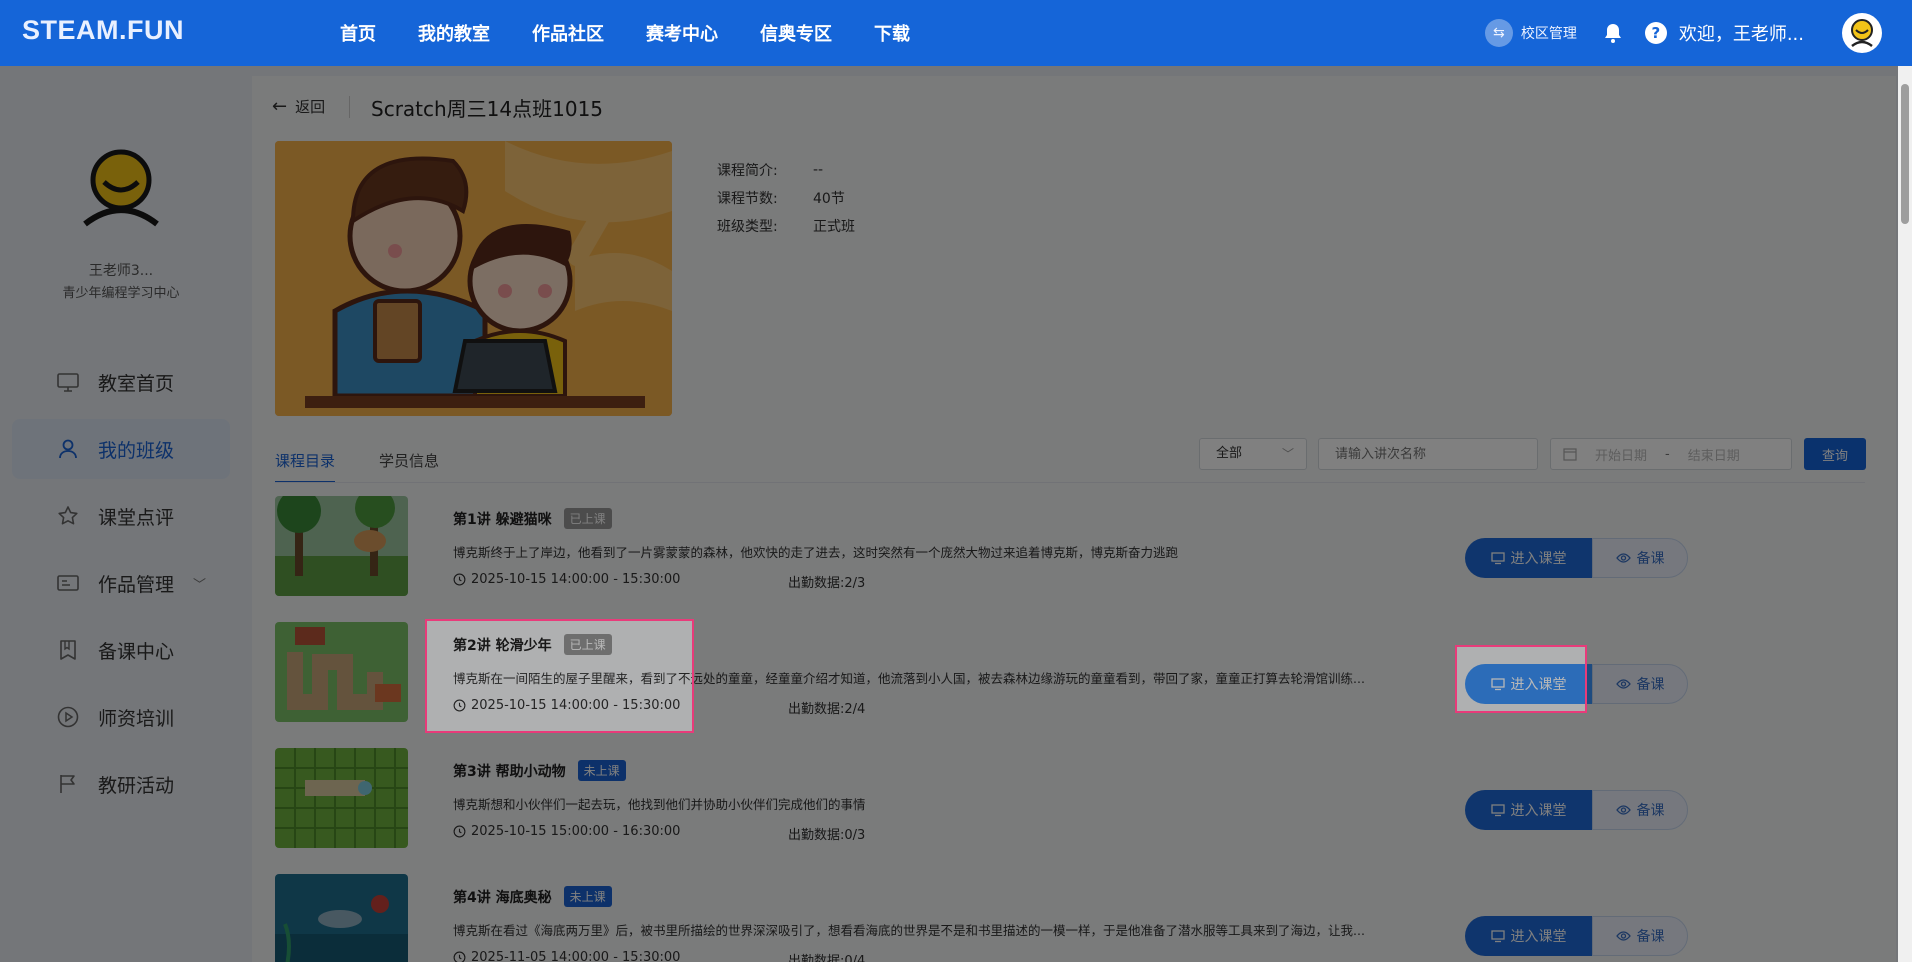 This screenshot has width=1912, height=962. Describe the element at coordinates (1621, 454) in the screenshot. I see `start-date-field: 开始日期` at that location.